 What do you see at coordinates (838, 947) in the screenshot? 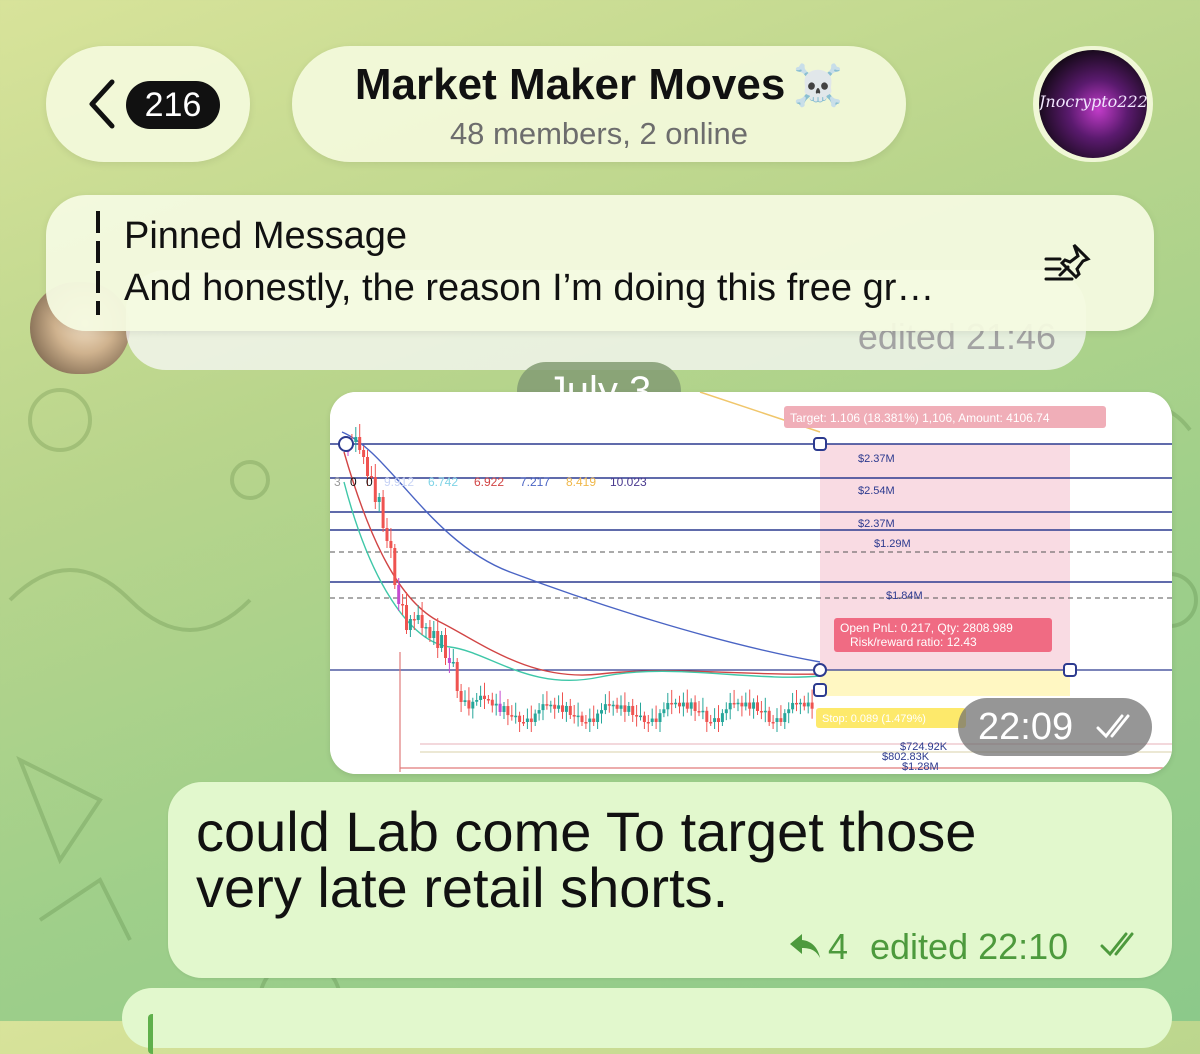
I see `reply-count: 4` at bounding box center [838, 947].